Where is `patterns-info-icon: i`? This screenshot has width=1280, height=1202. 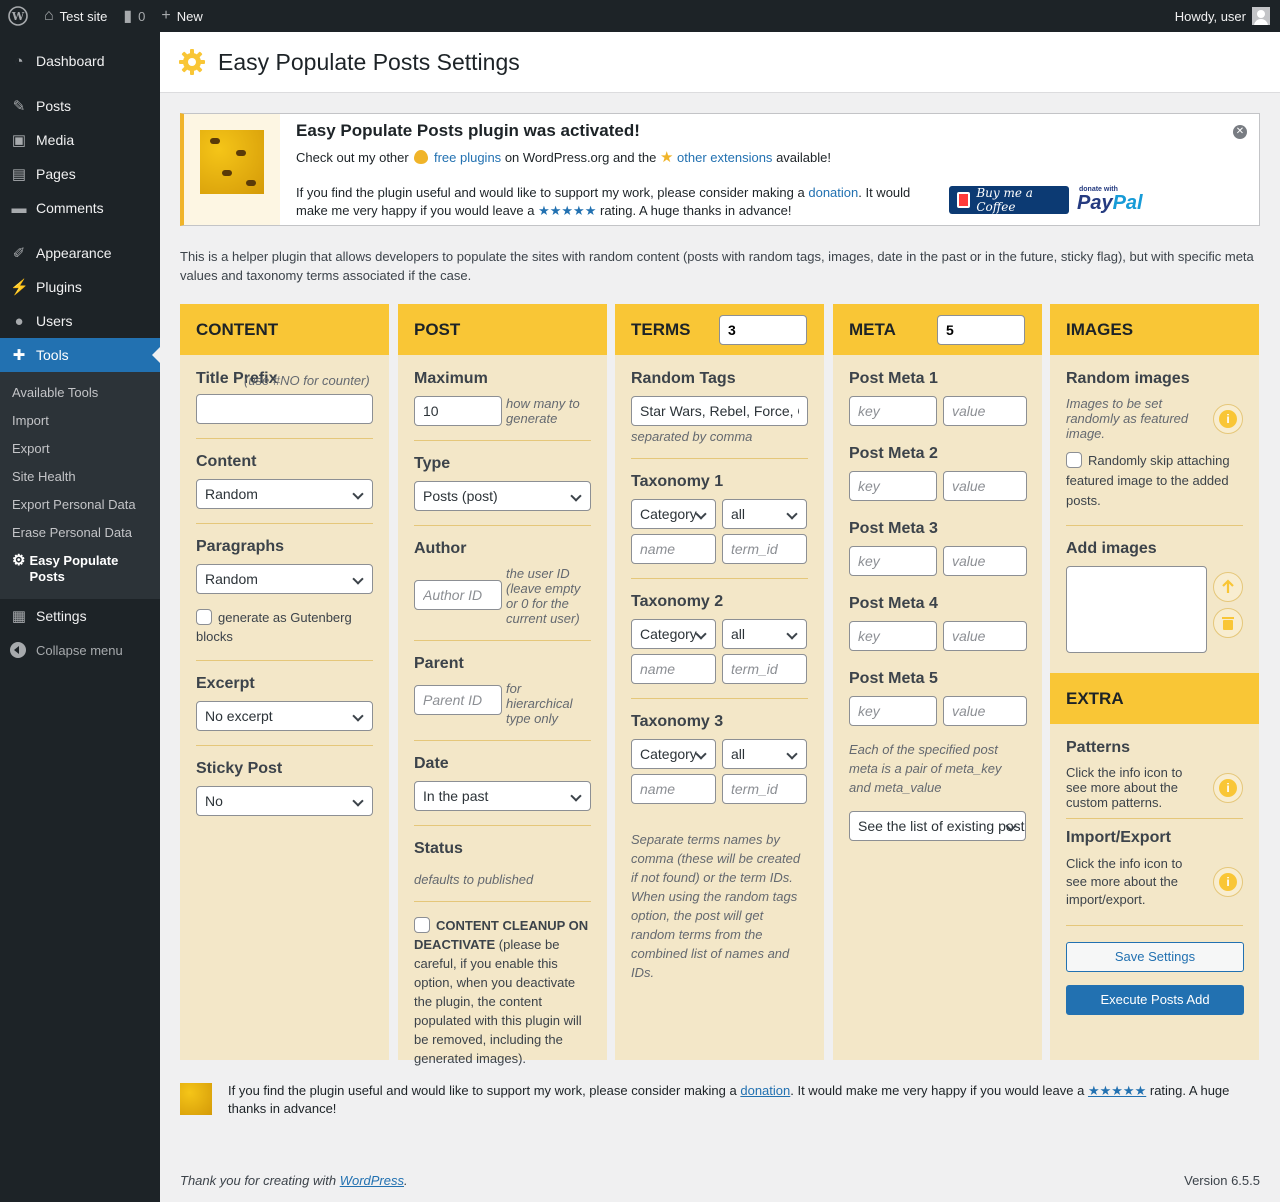
patterns-info-icon: i is located at coordinates (1228, 787).